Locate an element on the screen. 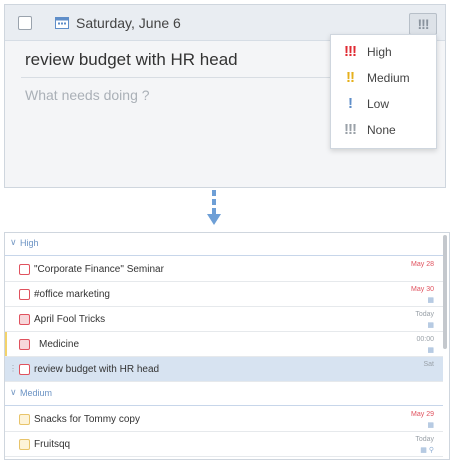 This screenshot has height=469, width=454. due-date: Saturday, June 6 is located at coordinates (128, 23).